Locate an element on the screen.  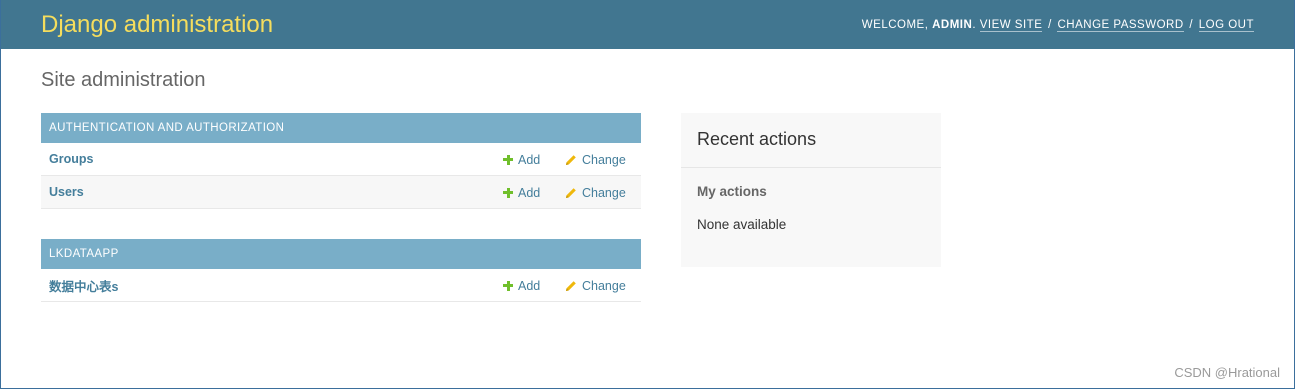
add-datacenter-button: Add is located at coordinates (534, 286).